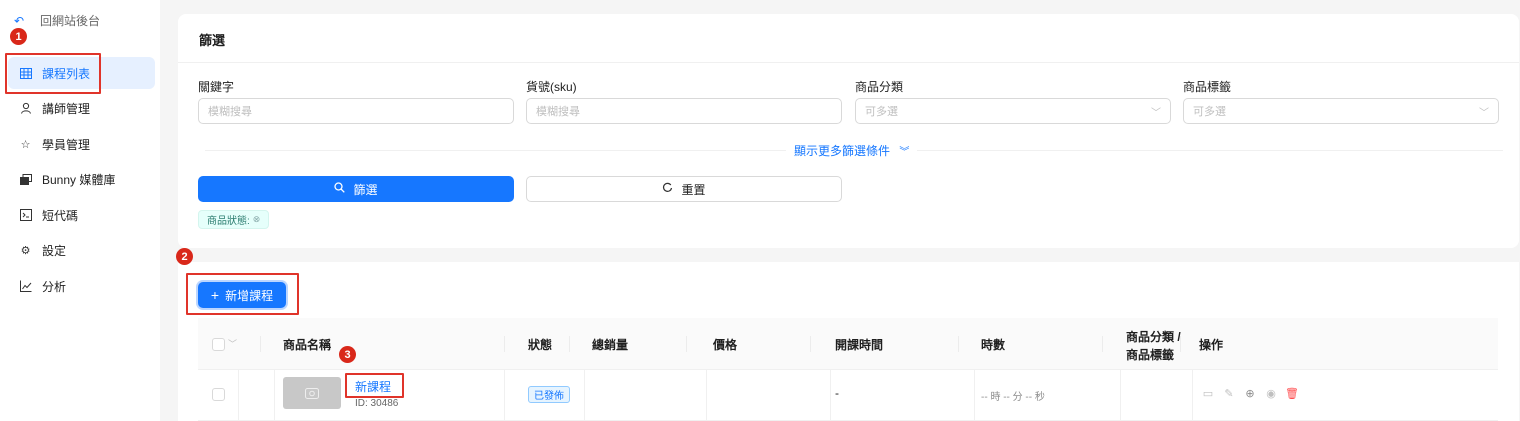  Describe the element at coordinates (242, 294) in the screenshot. I see `annotation-box-add-course` at that location.